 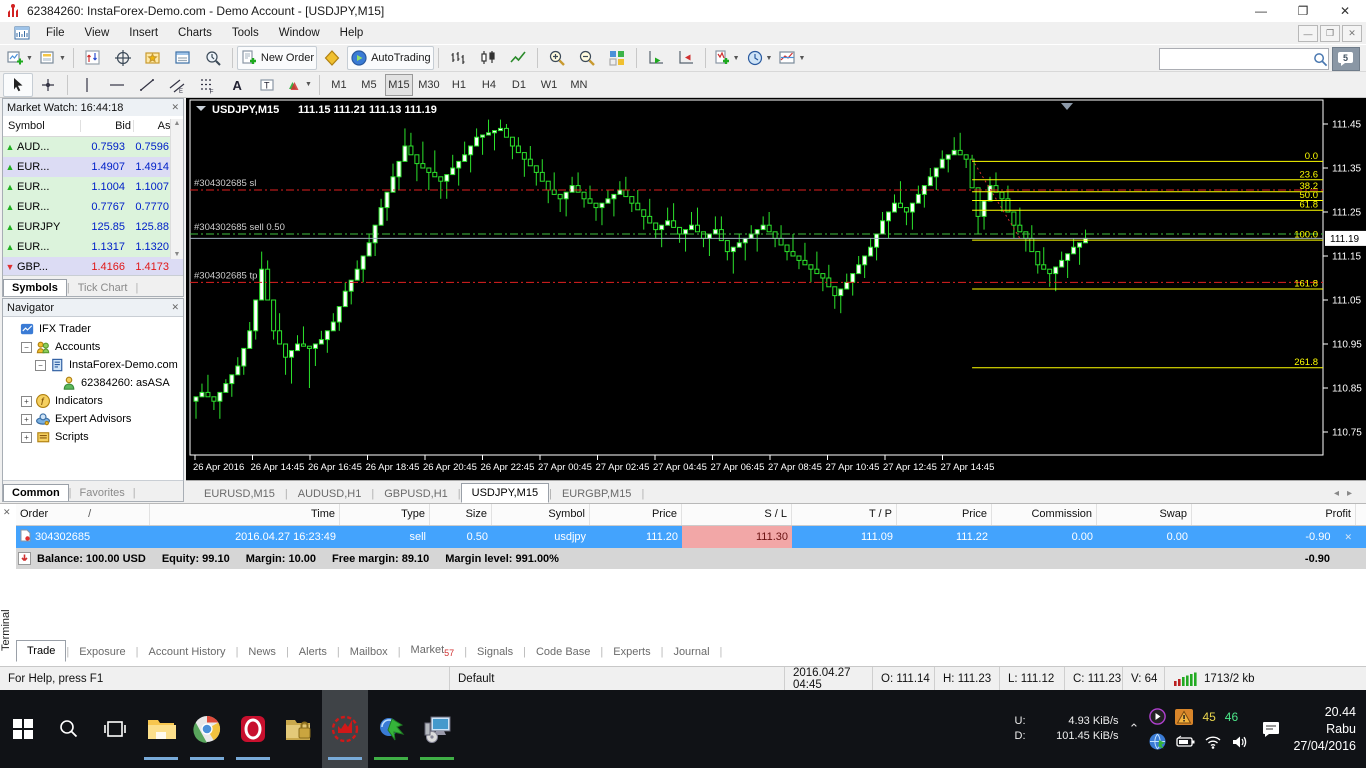 What do you see at coordinates (97, 33) in the screenshot?
I see `menu-view: View` at bounding box center [97, 33].